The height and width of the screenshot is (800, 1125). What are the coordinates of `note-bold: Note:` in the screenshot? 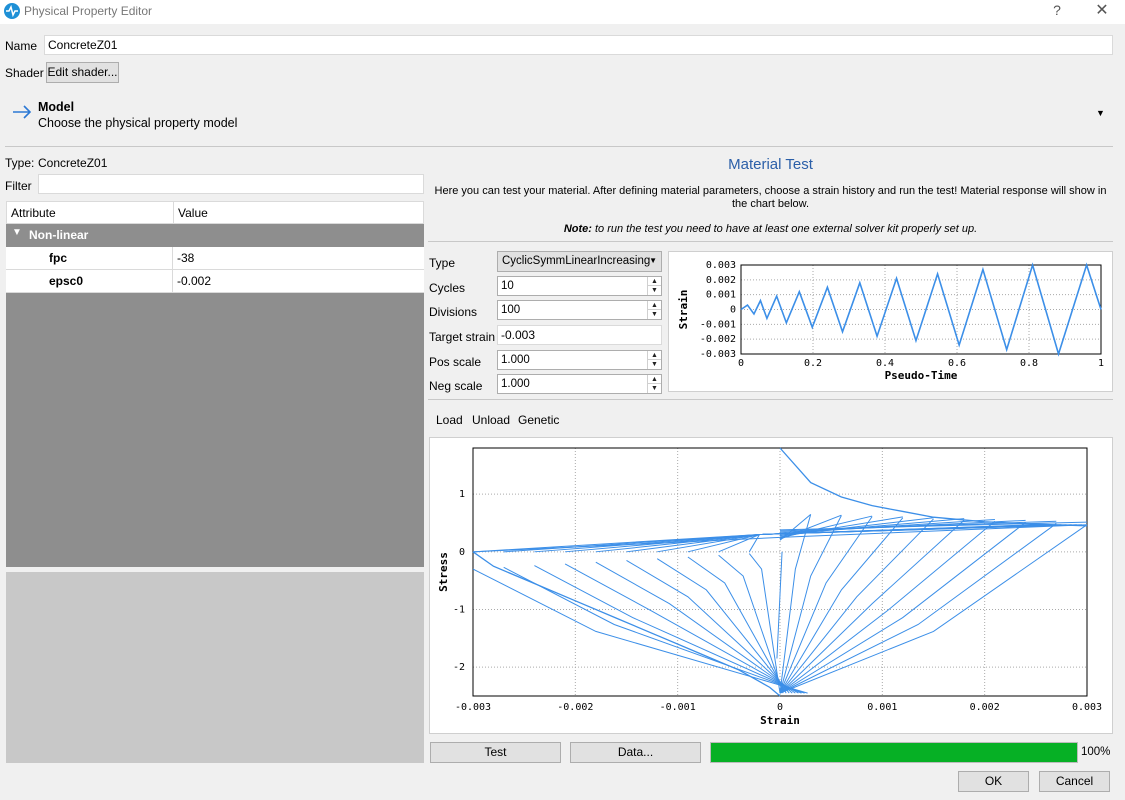 It's located at (577, 229).